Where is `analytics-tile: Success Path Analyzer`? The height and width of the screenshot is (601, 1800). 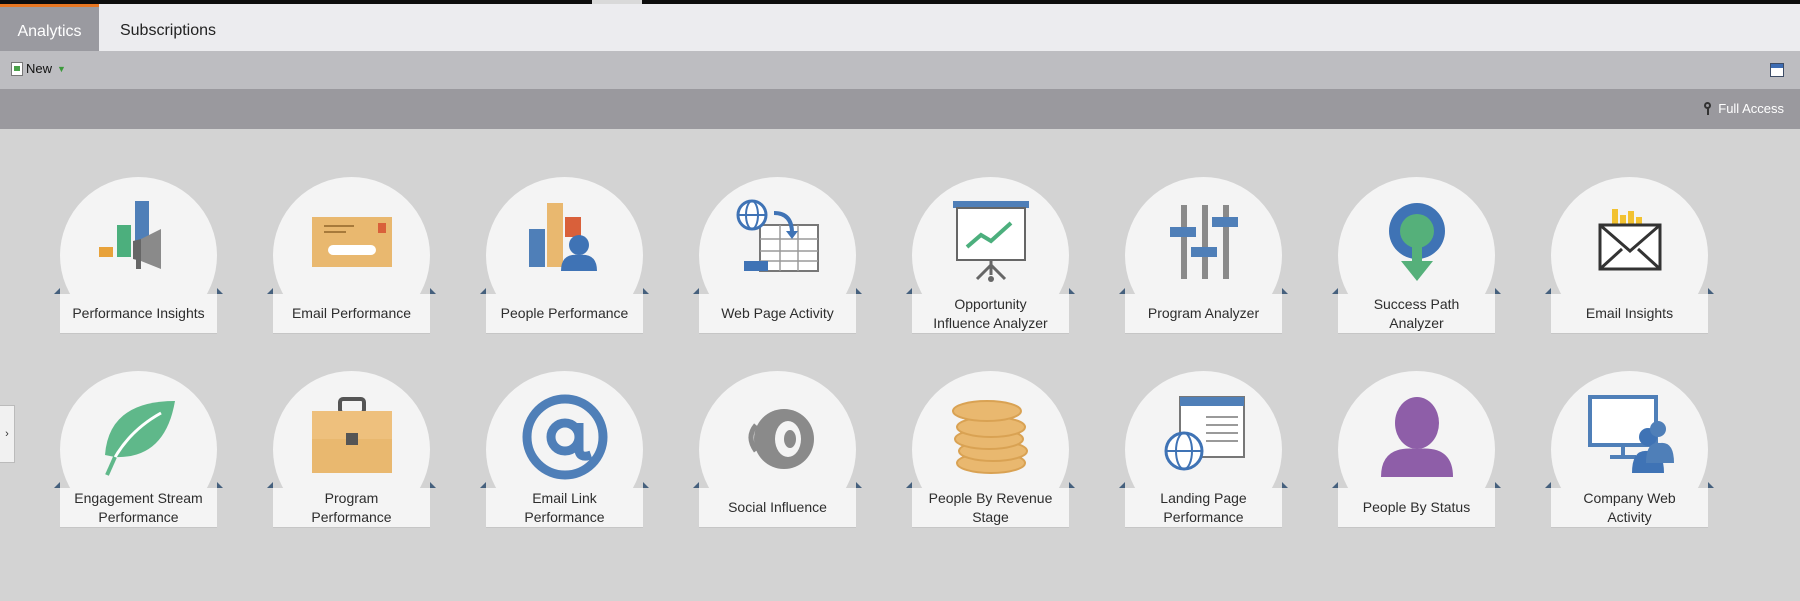
analytics-tile: Success Path Analyzer is located at coordinates (1417, 258).